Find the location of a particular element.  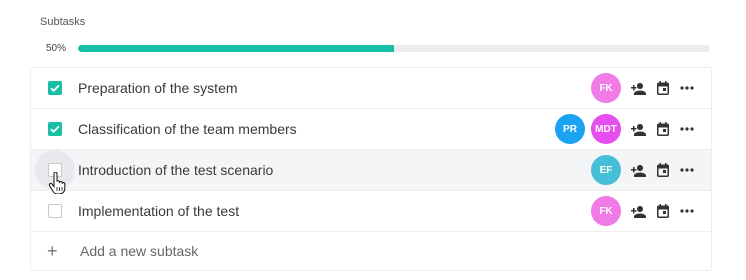

avatar: PR is located at coordinates (570, 129).